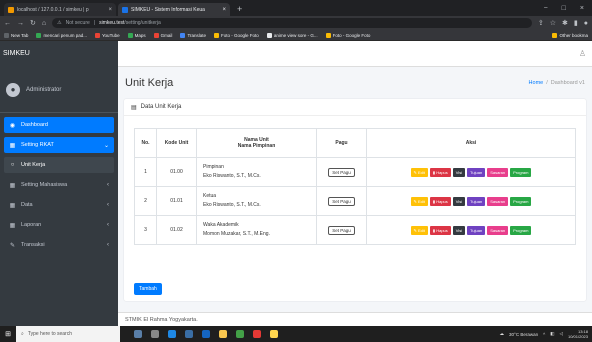 This screenshot has width=592, height=342. I want to click on reload-icon: ↻, so click(33, 23).